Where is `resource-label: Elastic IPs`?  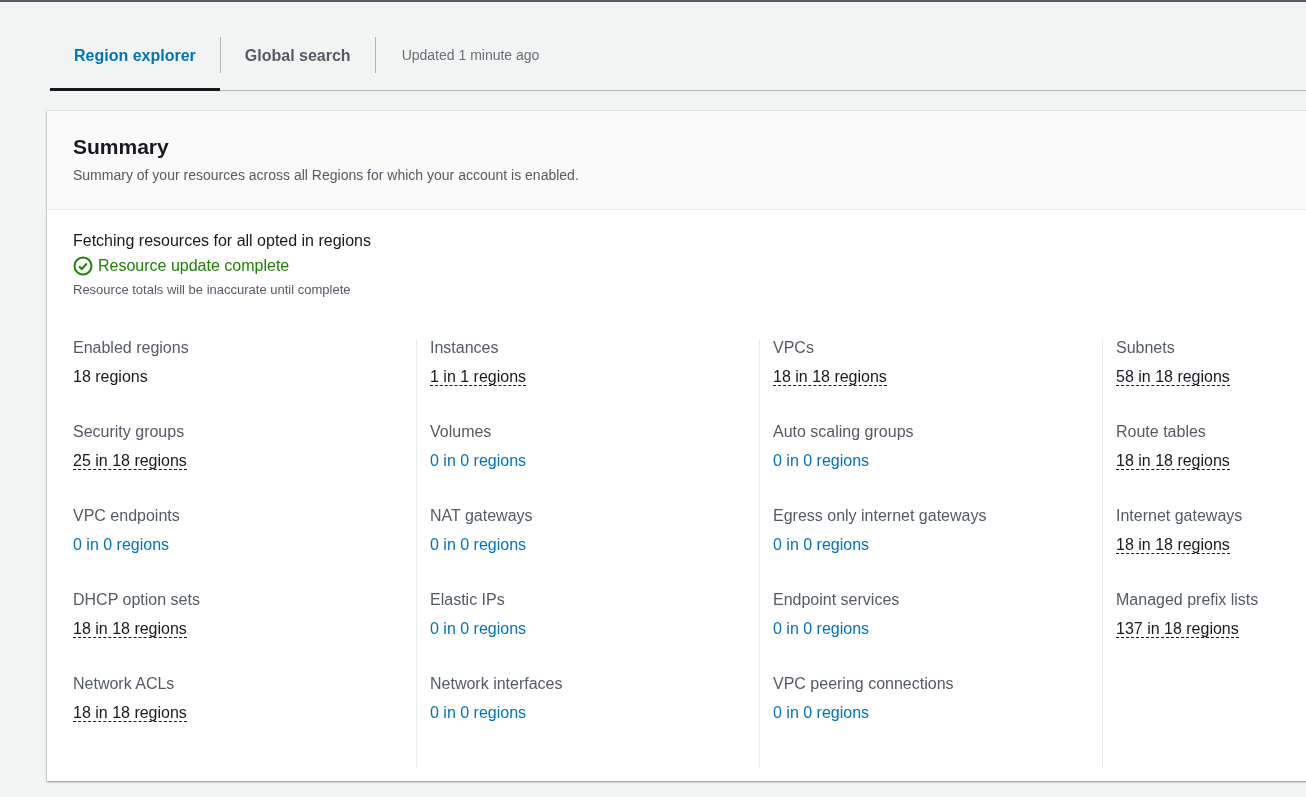 resource-label: Elastic IPs is located at coordinates (468, 600).